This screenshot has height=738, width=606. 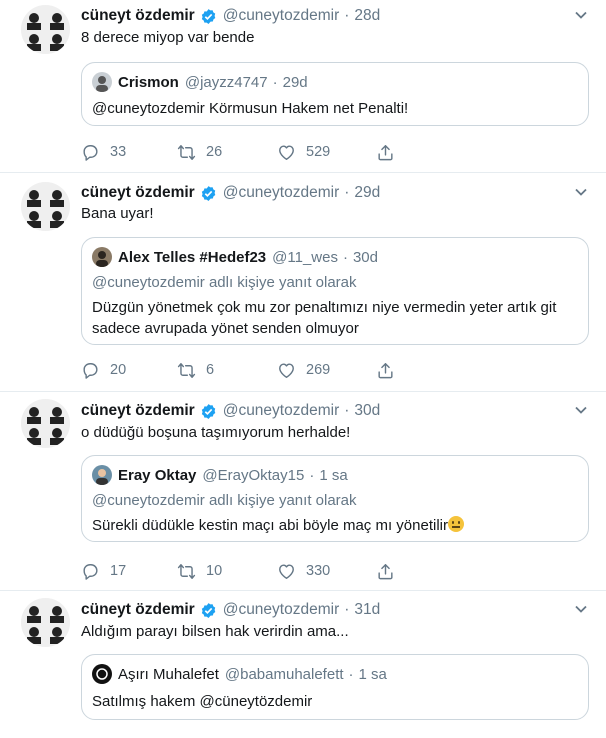 What do you see at coordinates (118, 370) in the screenshot?
I see `reply-count: 20` at bounding box center [118, 370].